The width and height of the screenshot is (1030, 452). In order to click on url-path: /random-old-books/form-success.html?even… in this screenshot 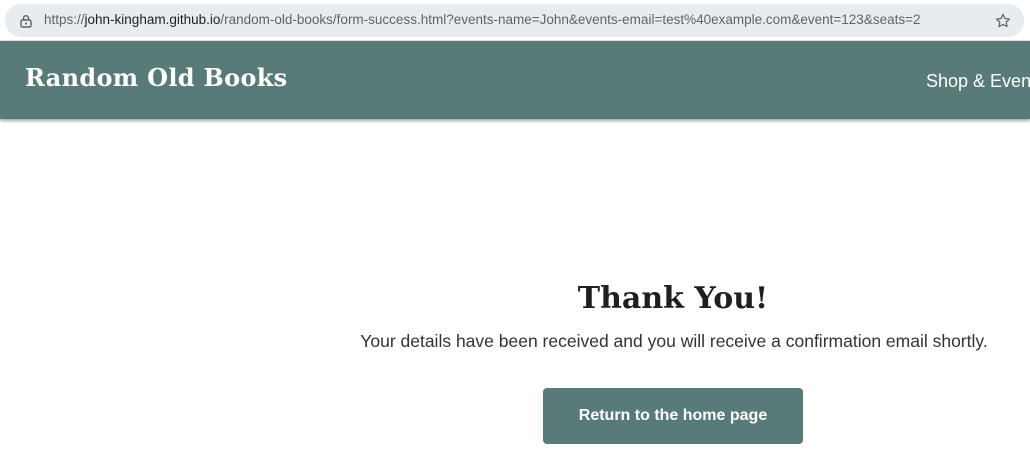, I will do `click(570, 19)`.